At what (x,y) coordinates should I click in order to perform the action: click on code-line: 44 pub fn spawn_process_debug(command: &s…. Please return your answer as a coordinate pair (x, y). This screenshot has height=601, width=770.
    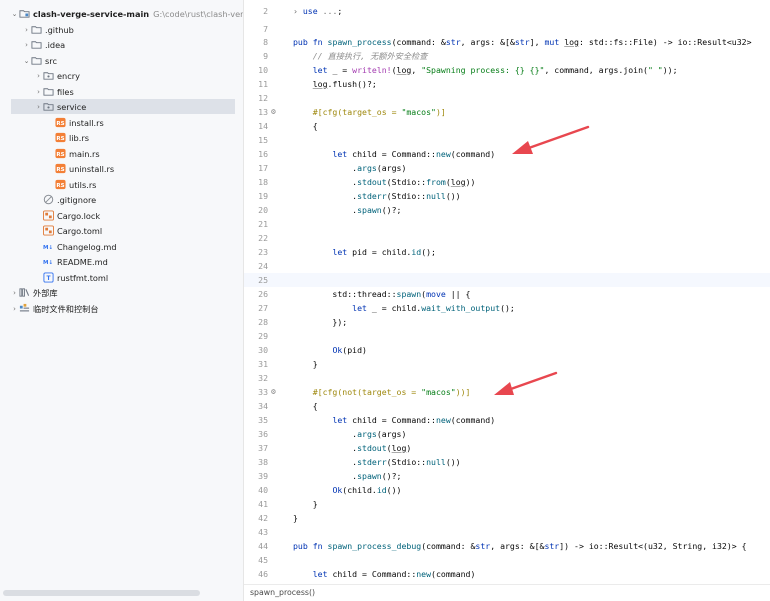
    Looking at the image, I should click on (507, 546).